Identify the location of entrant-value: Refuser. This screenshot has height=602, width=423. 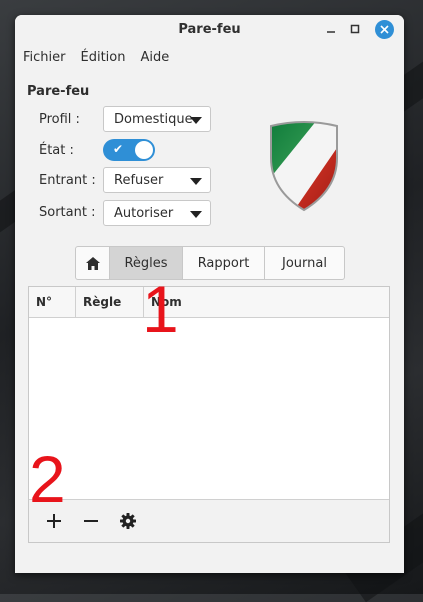
(139, 180).